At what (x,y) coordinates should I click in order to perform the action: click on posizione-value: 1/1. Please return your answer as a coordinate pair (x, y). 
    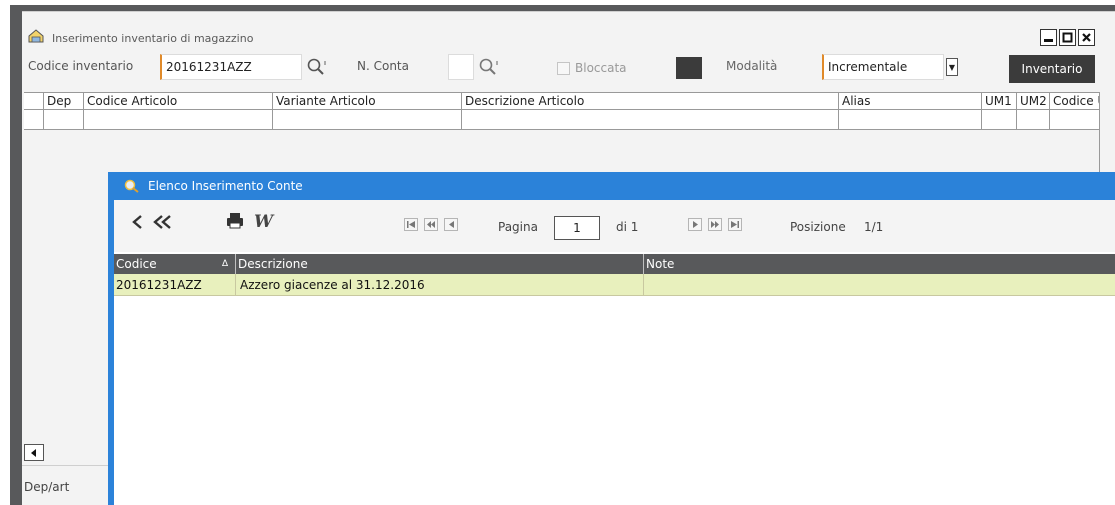
    Looking at the image, I should click on (874, 227).